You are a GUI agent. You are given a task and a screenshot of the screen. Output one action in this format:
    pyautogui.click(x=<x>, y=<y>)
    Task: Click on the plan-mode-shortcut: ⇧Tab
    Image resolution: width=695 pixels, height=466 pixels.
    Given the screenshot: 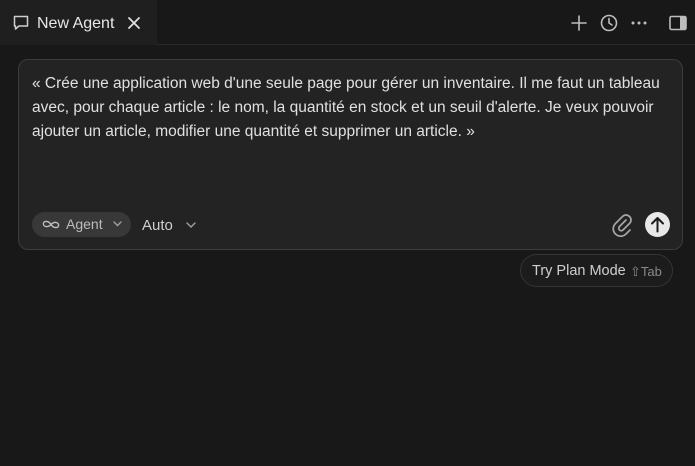 What is the action you would take?
    pyautogui.click(x=646, y=271)
    